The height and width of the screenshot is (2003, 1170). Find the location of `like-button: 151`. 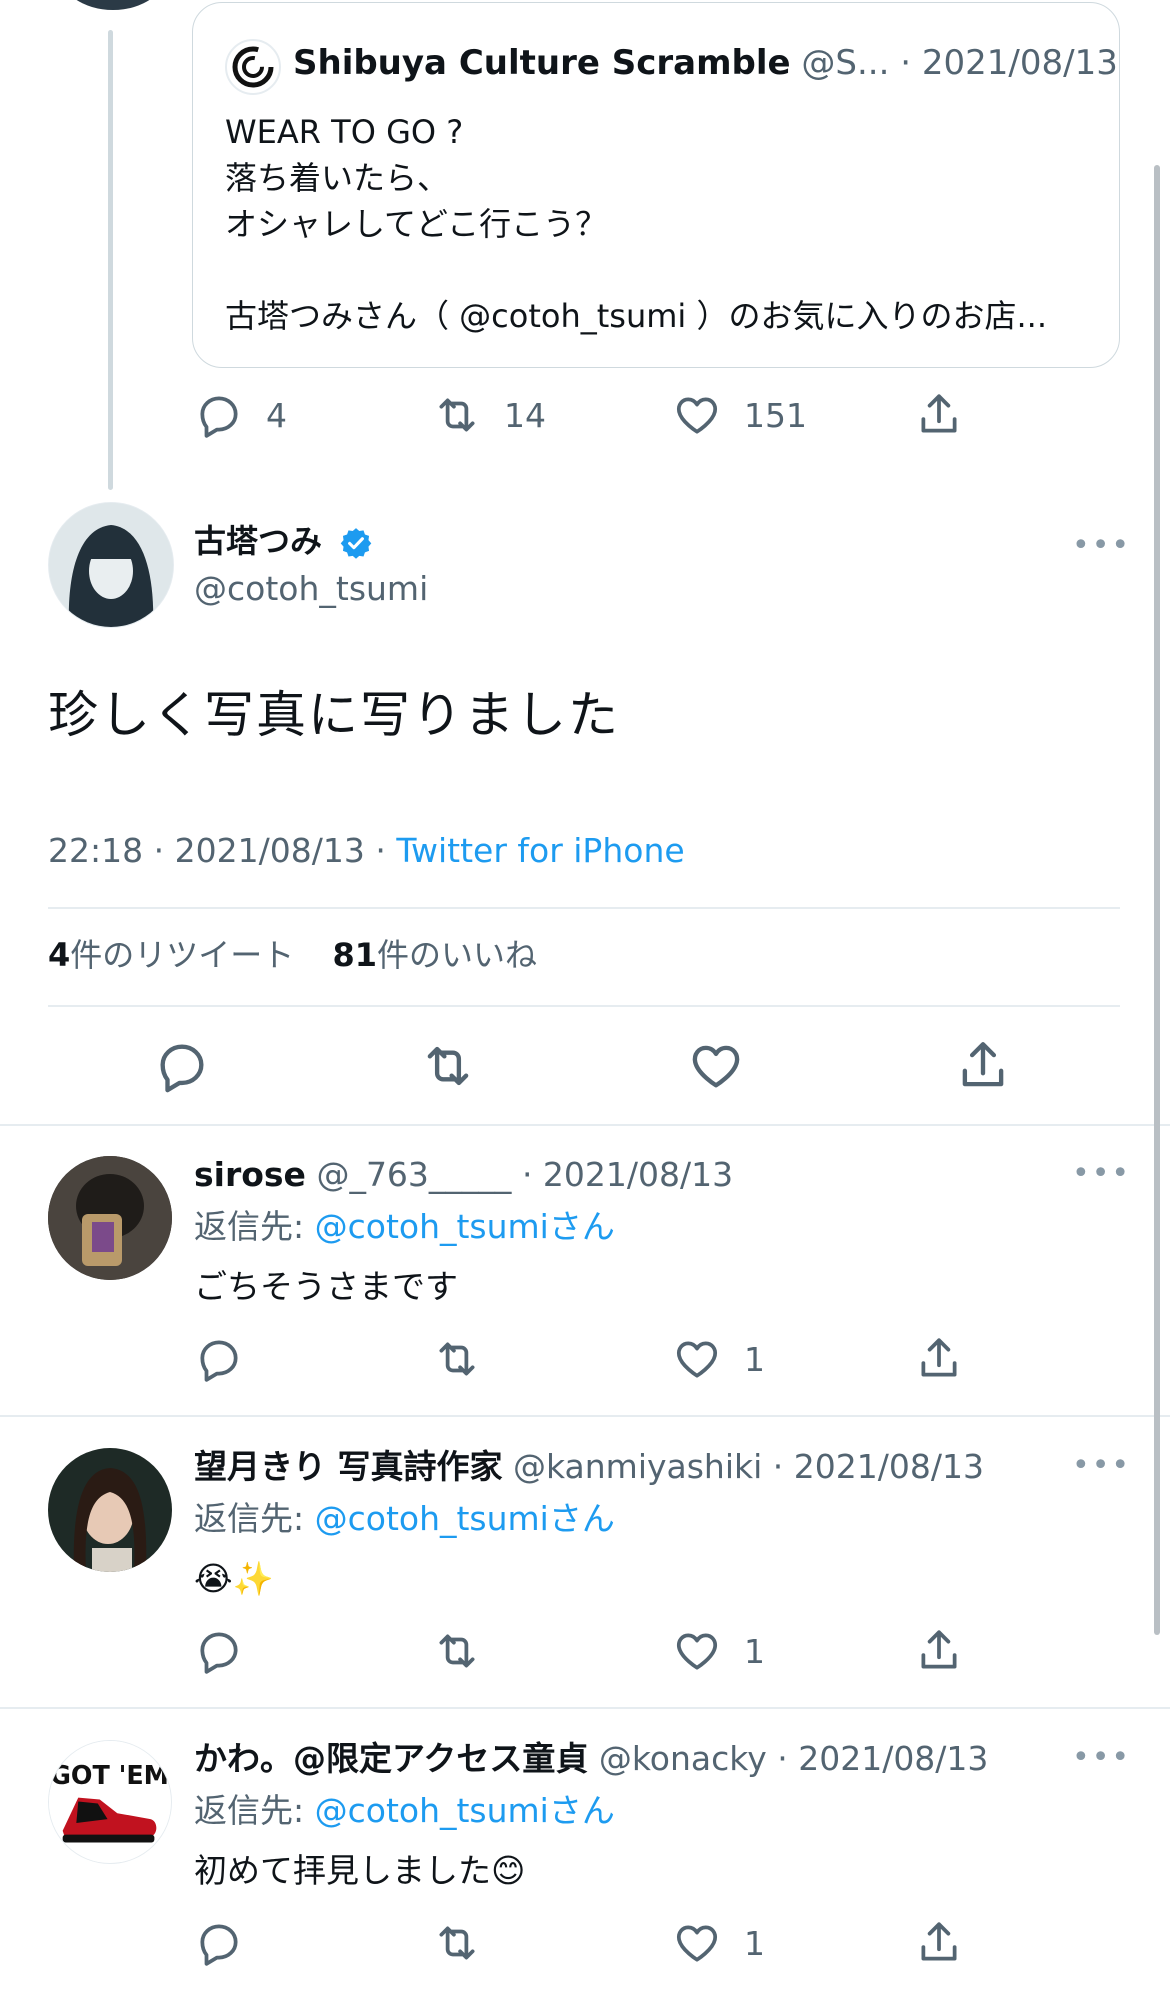

like-button: 151 is located at coordinates (739, 415).